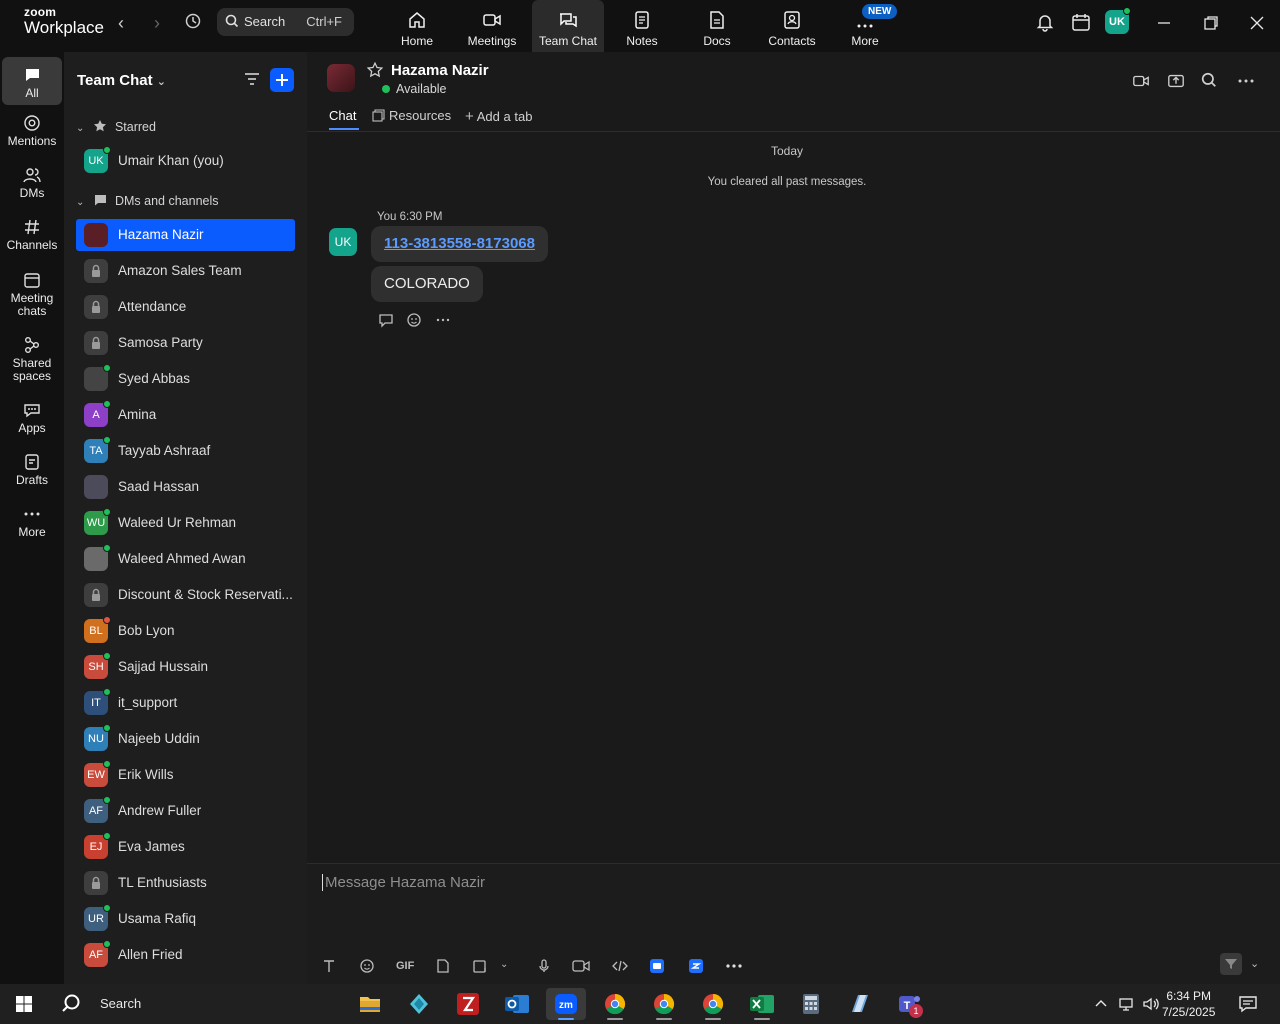  Describe the element at coordinates (811, 1004) in the screenshot. I see `calculator-icon` at that location.